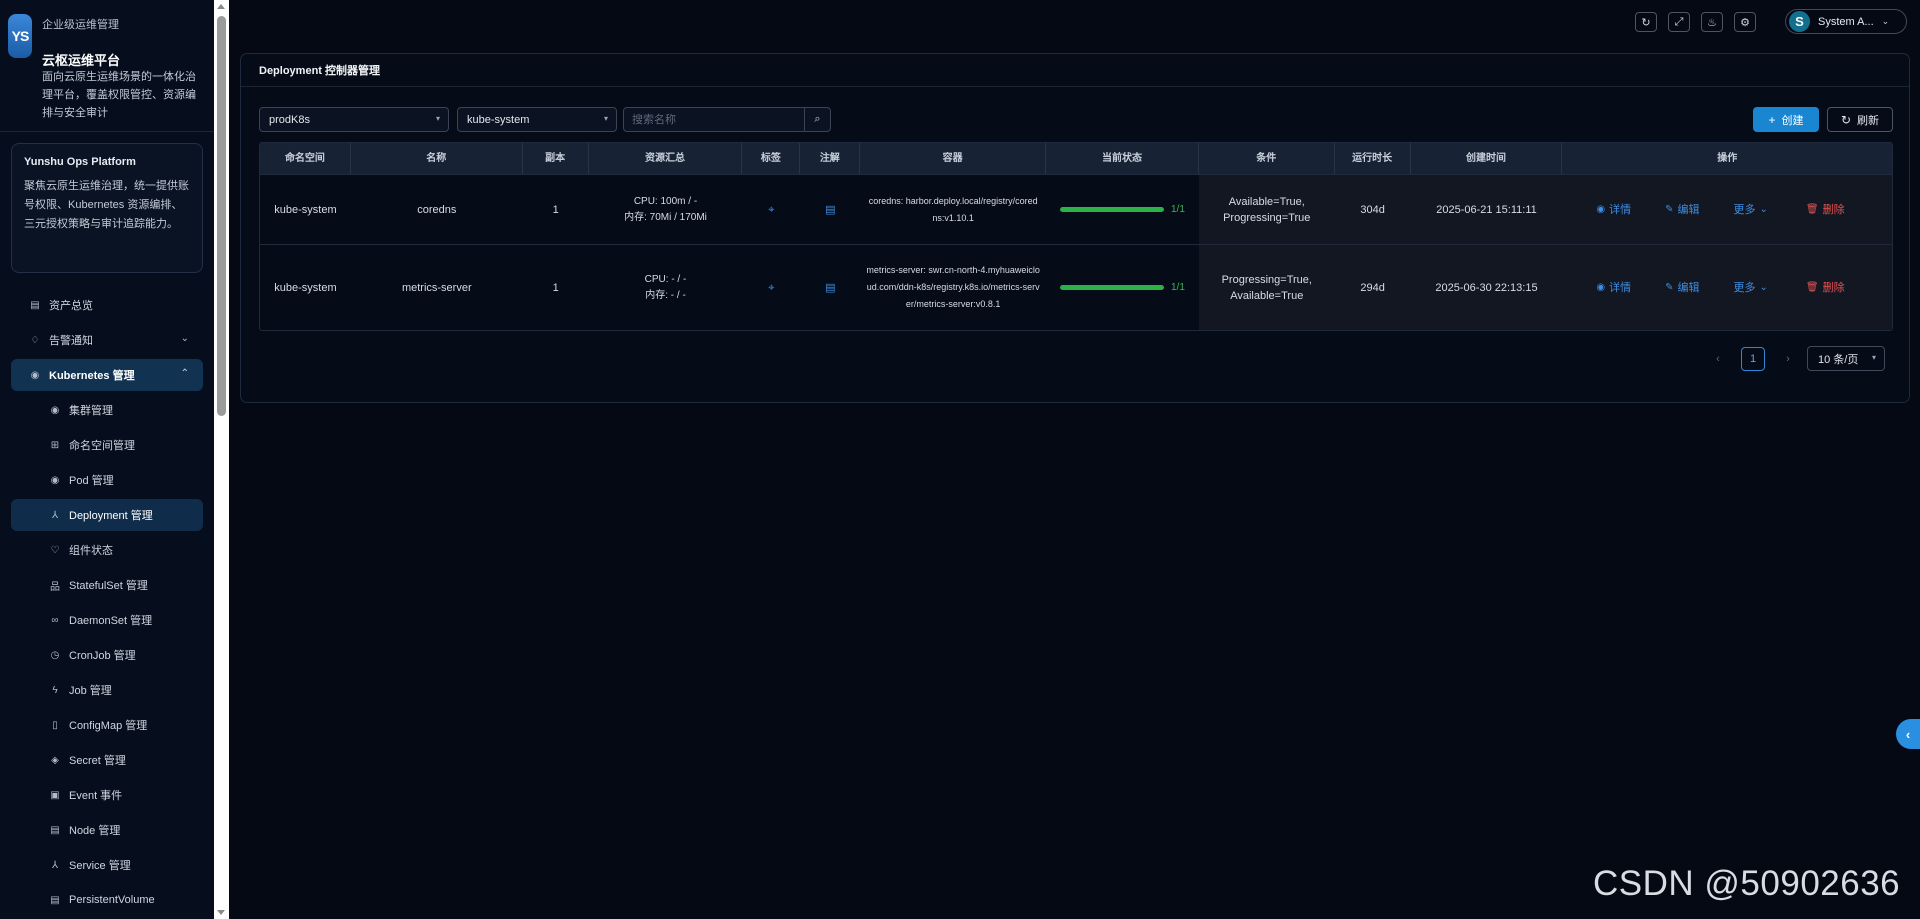 This screenshot has height=919, width=1920. I want to click on file-icon: ▯, so click(55, 725).